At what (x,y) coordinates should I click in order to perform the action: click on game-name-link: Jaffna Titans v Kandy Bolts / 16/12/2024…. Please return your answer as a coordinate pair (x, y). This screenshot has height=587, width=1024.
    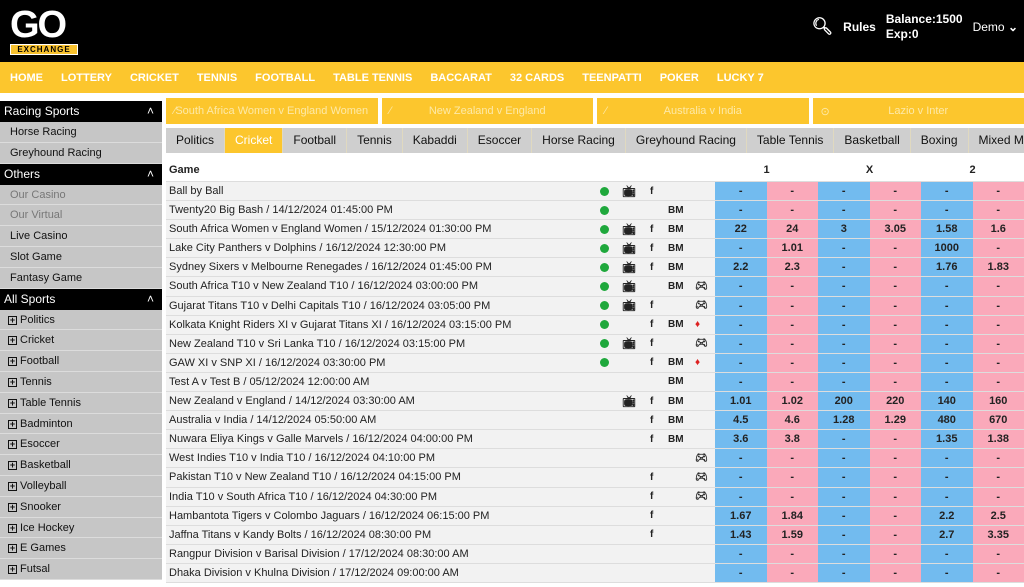
    Looking at the image, I should click on (380, 535).